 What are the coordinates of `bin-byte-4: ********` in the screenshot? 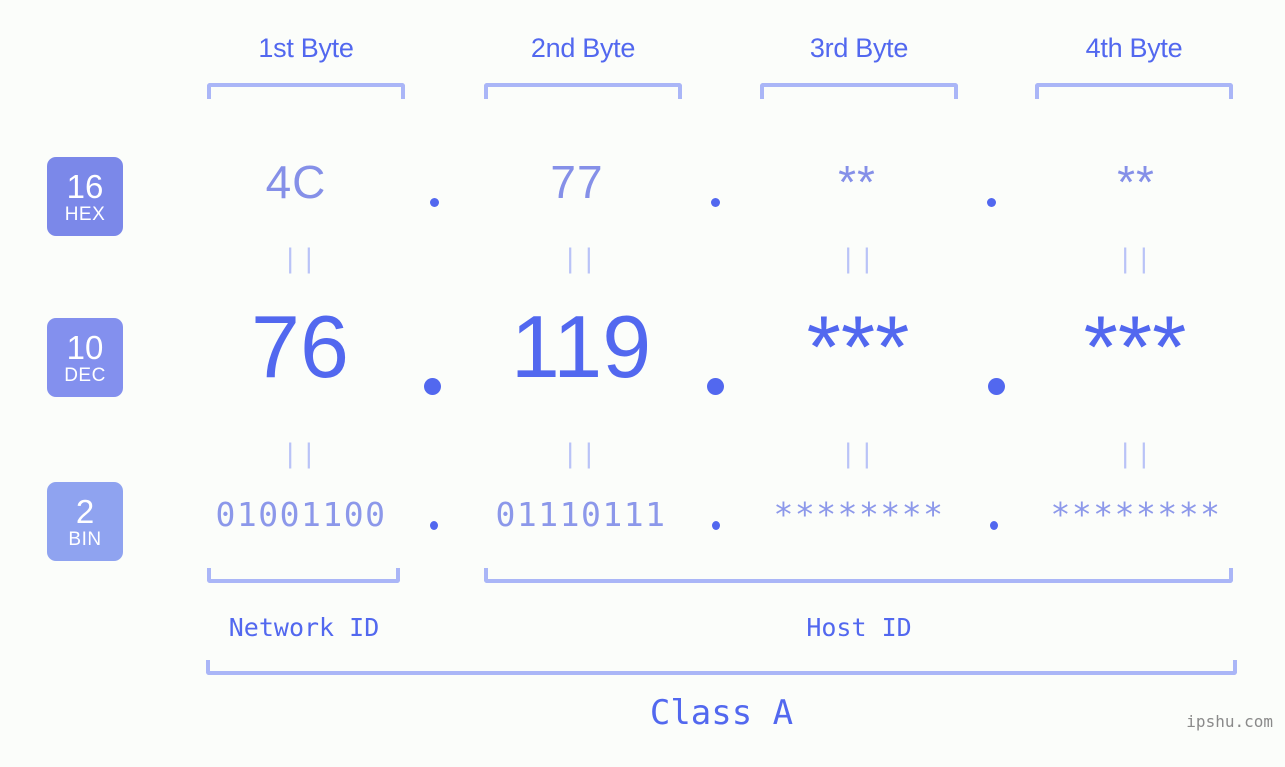 It's located at (1136, 514).